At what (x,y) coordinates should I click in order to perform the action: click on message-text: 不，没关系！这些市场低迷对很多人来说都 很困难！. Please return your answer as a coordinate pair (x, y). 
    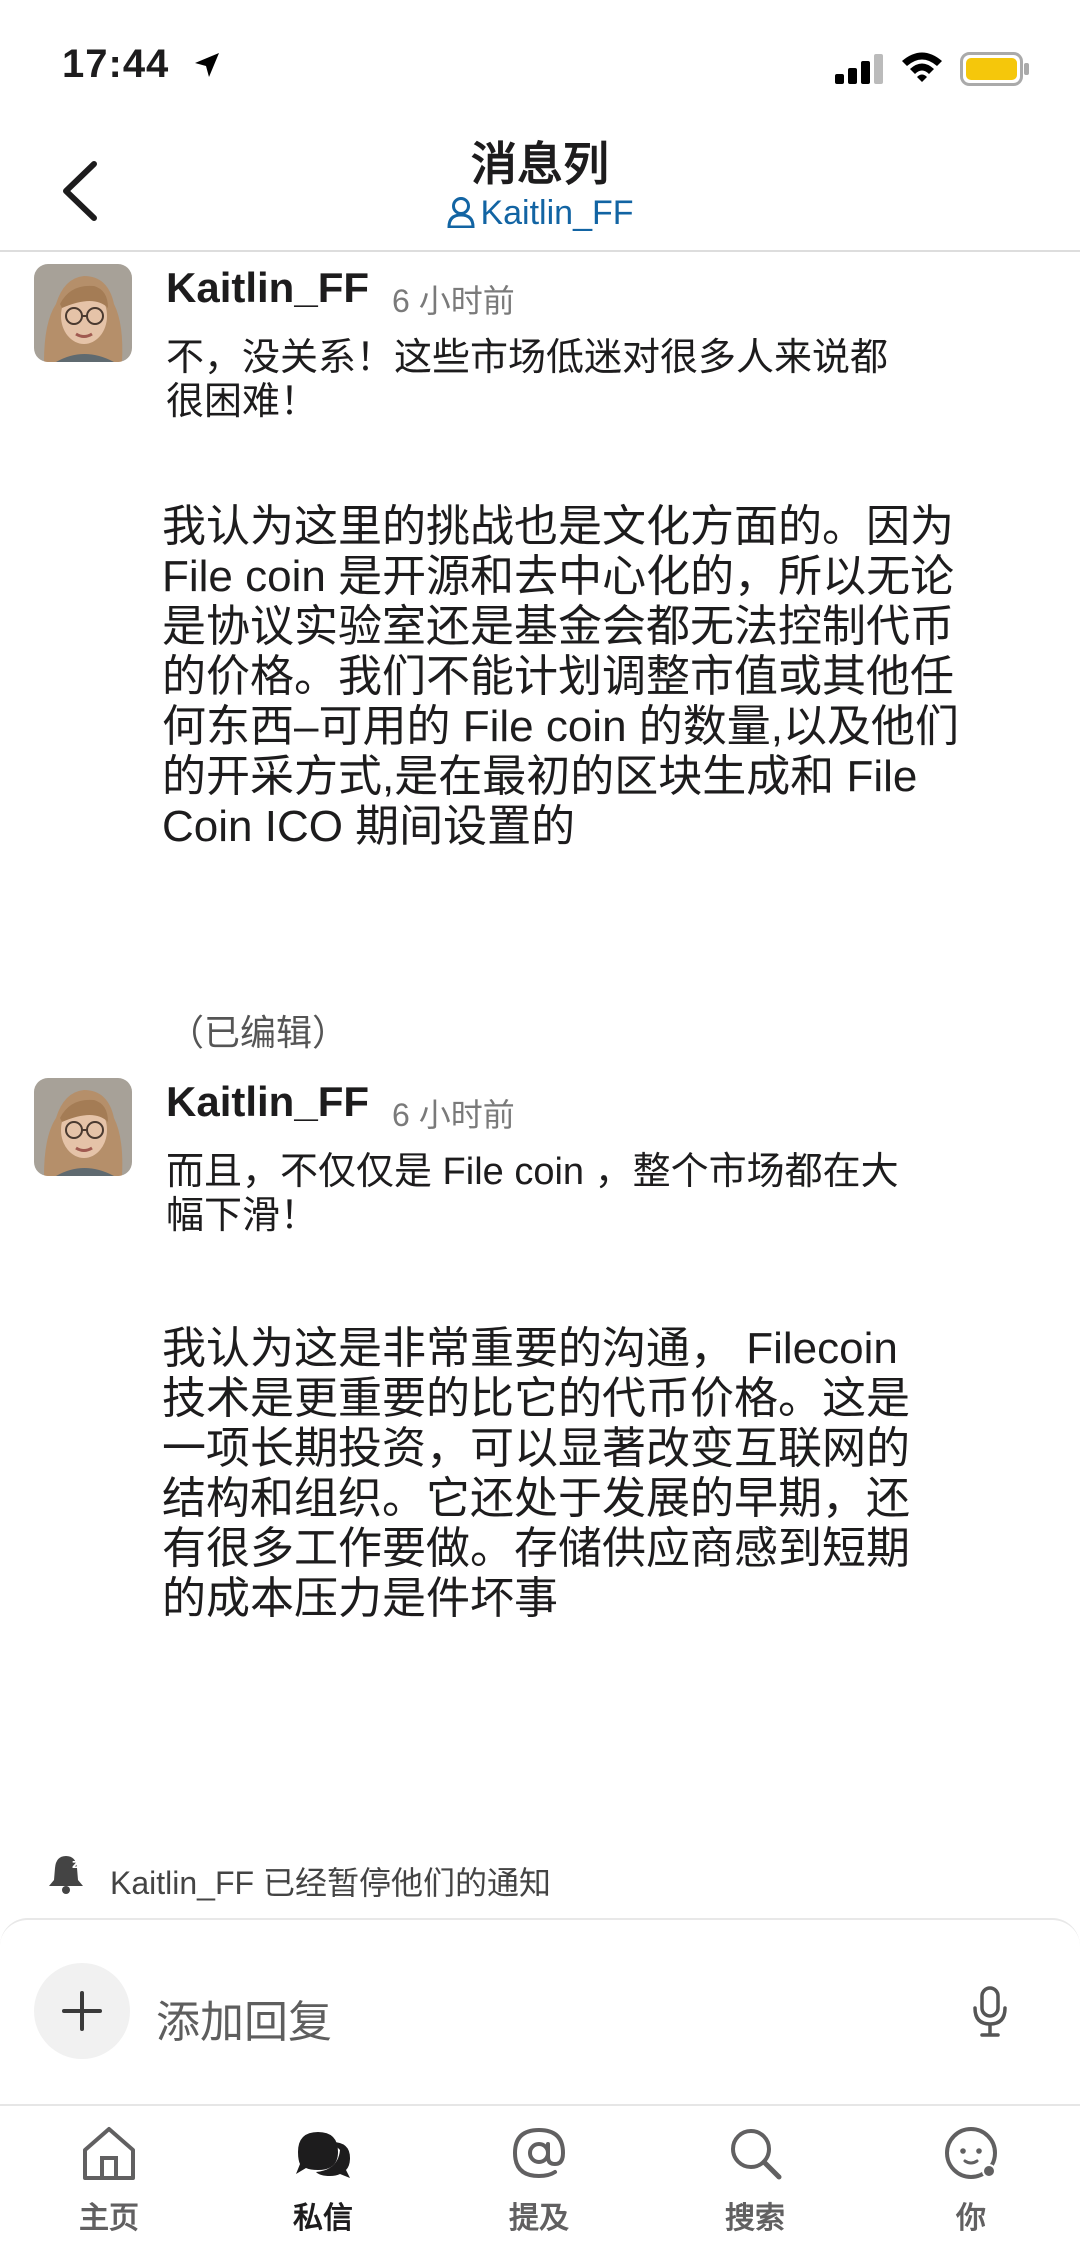
    Looking at the image, I should click on (527, 380).